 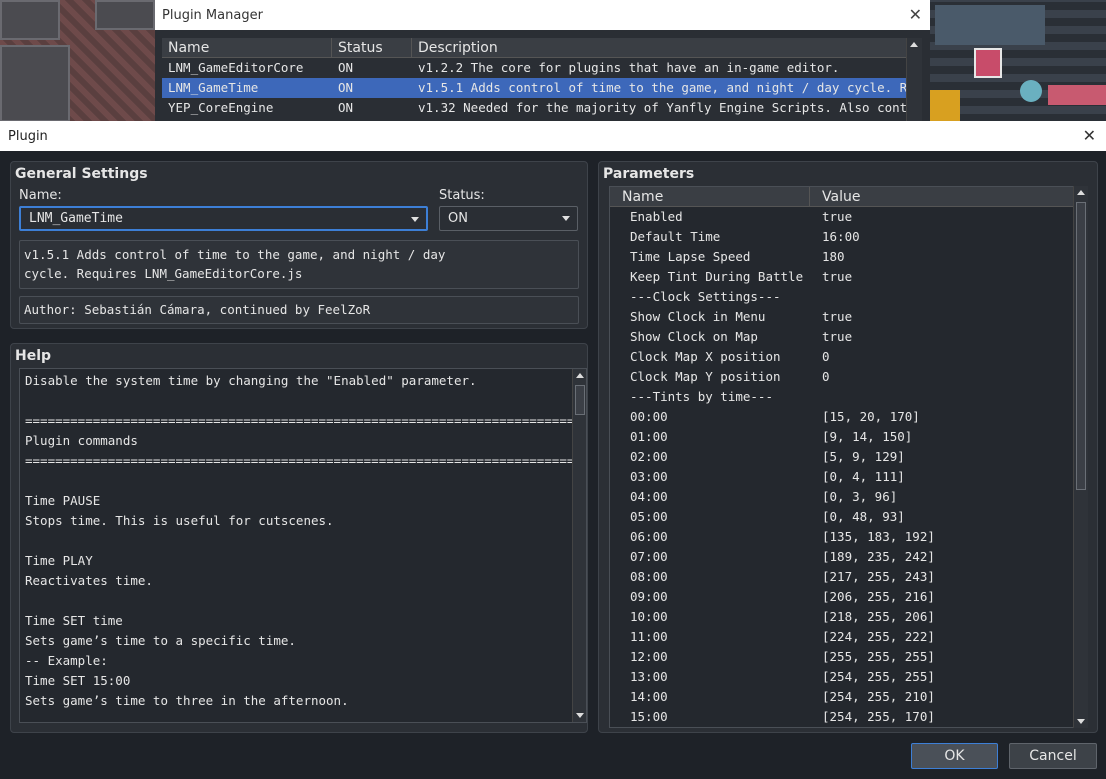 I want to click on parameter-value: [224, 255, 222], so click(x=878, y=636).